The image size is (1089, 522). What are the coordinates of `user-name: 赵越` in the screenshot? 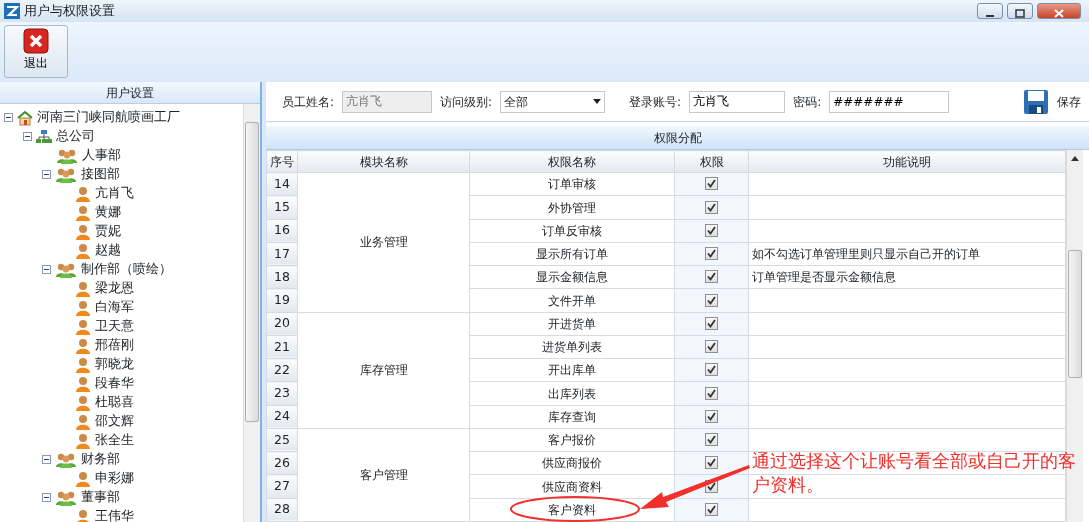 It's located at (108, 250).